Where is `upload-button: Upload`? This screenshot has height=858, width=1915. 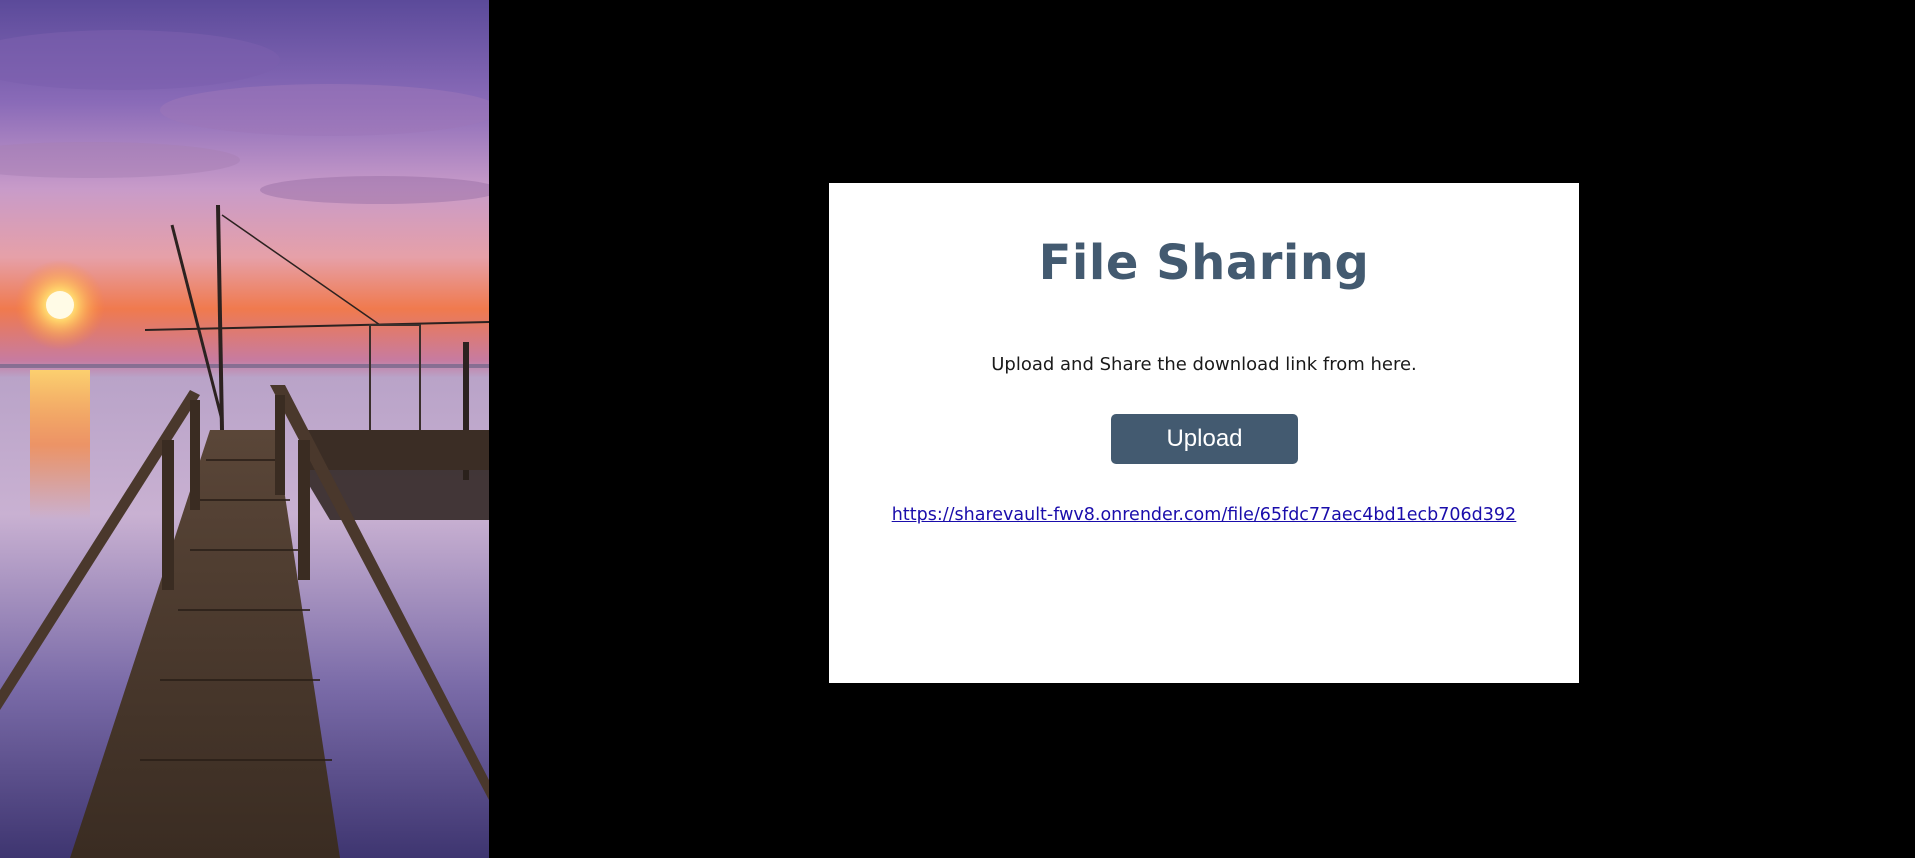
upload-button: Upload is located at coordinates (1204, 439).